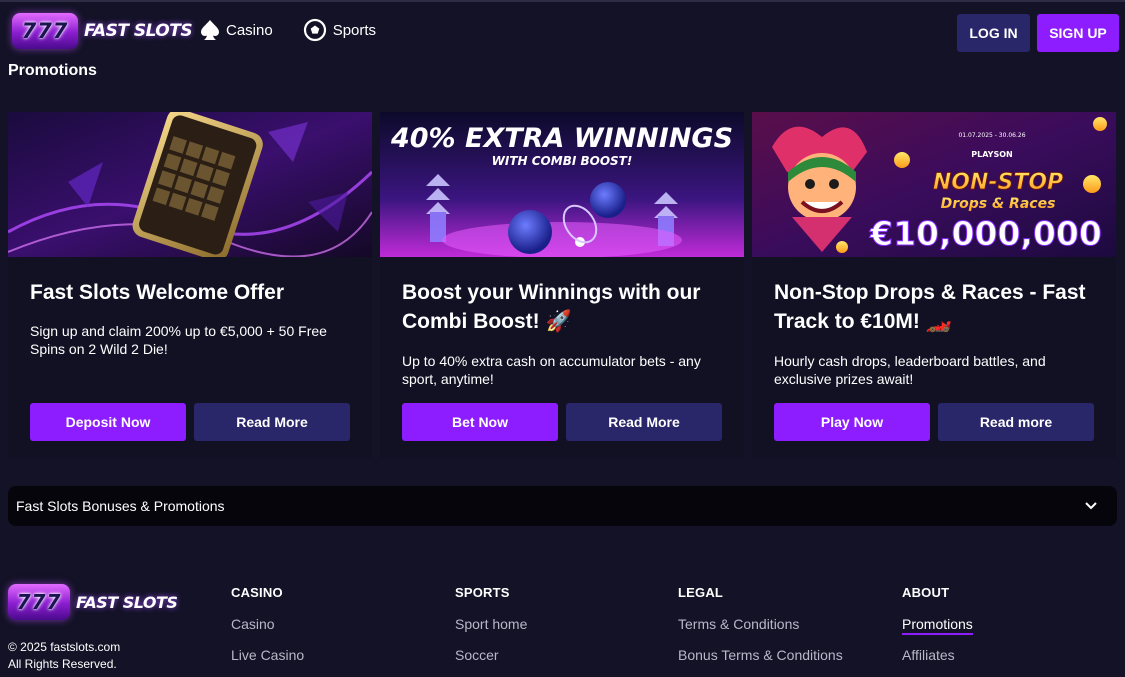 This screenshot has height=677, width=1125. I want to click on banner-subline: Drops & Races, so click(998, 204).